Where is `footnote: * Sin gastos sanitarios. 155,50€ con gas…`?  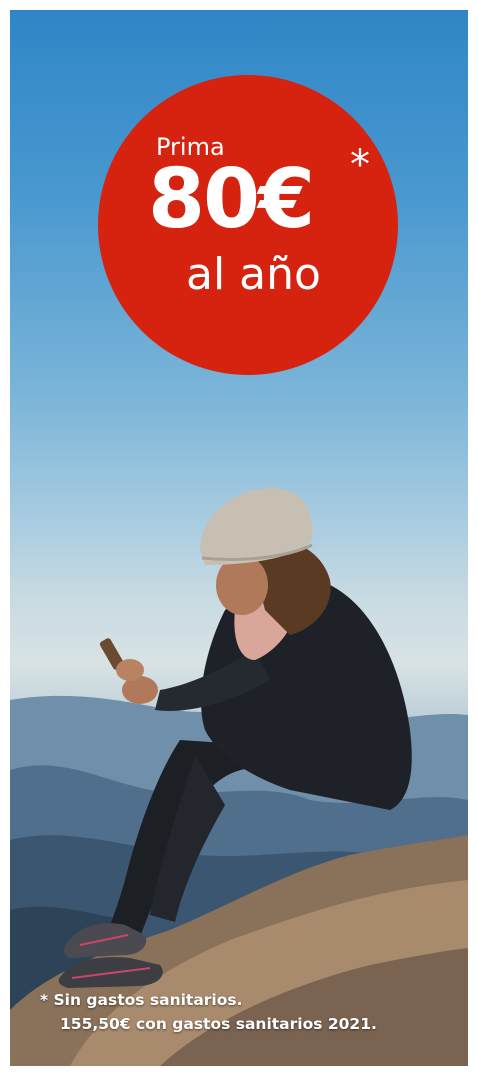
footnote: * Sin gastos sanitarios. 155,50€ con gas… is located at coordinates (208, 1012).